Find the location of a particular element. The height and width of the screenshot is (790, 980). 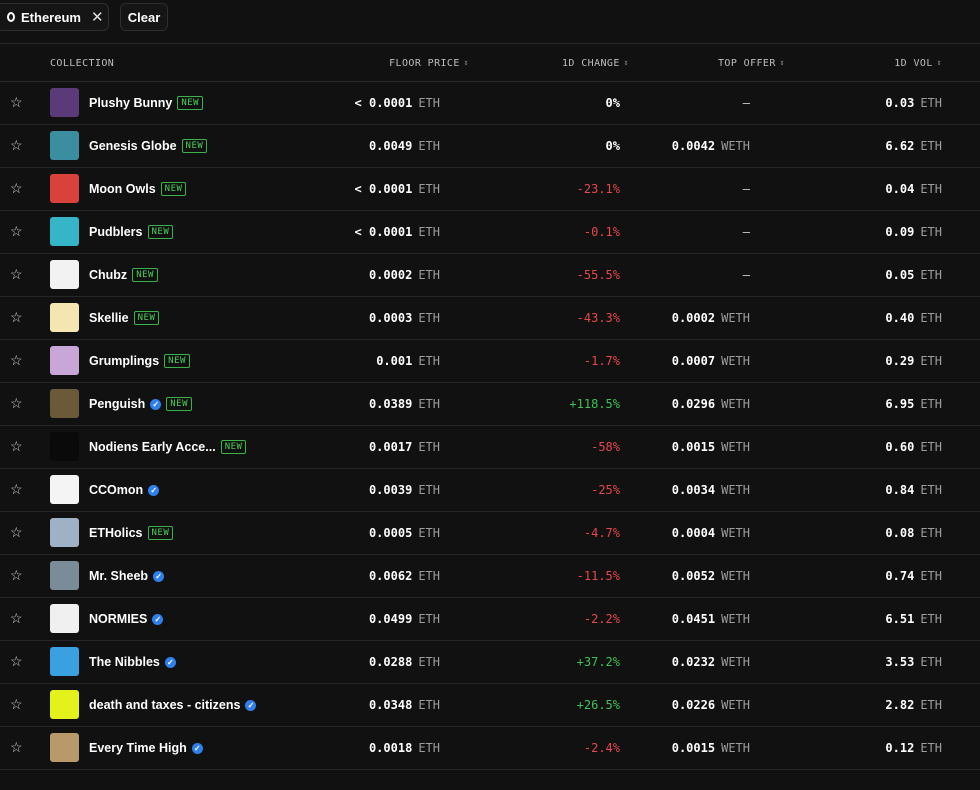

collection-name-cell: The Nibbles ✓ is located at coordinates (132, 662).